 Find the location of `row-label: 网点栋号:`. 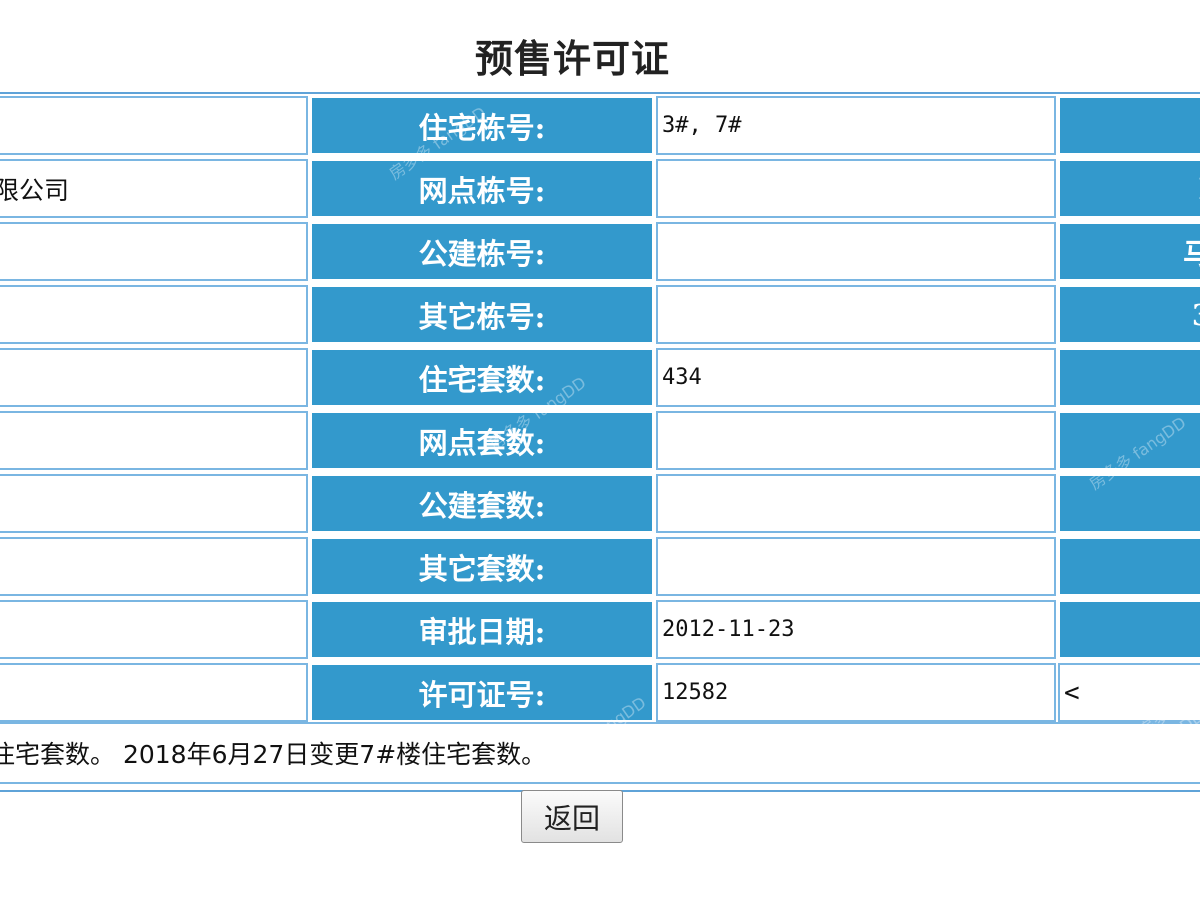

row-label: 网点栋号: is located at coordinates (482, 188).